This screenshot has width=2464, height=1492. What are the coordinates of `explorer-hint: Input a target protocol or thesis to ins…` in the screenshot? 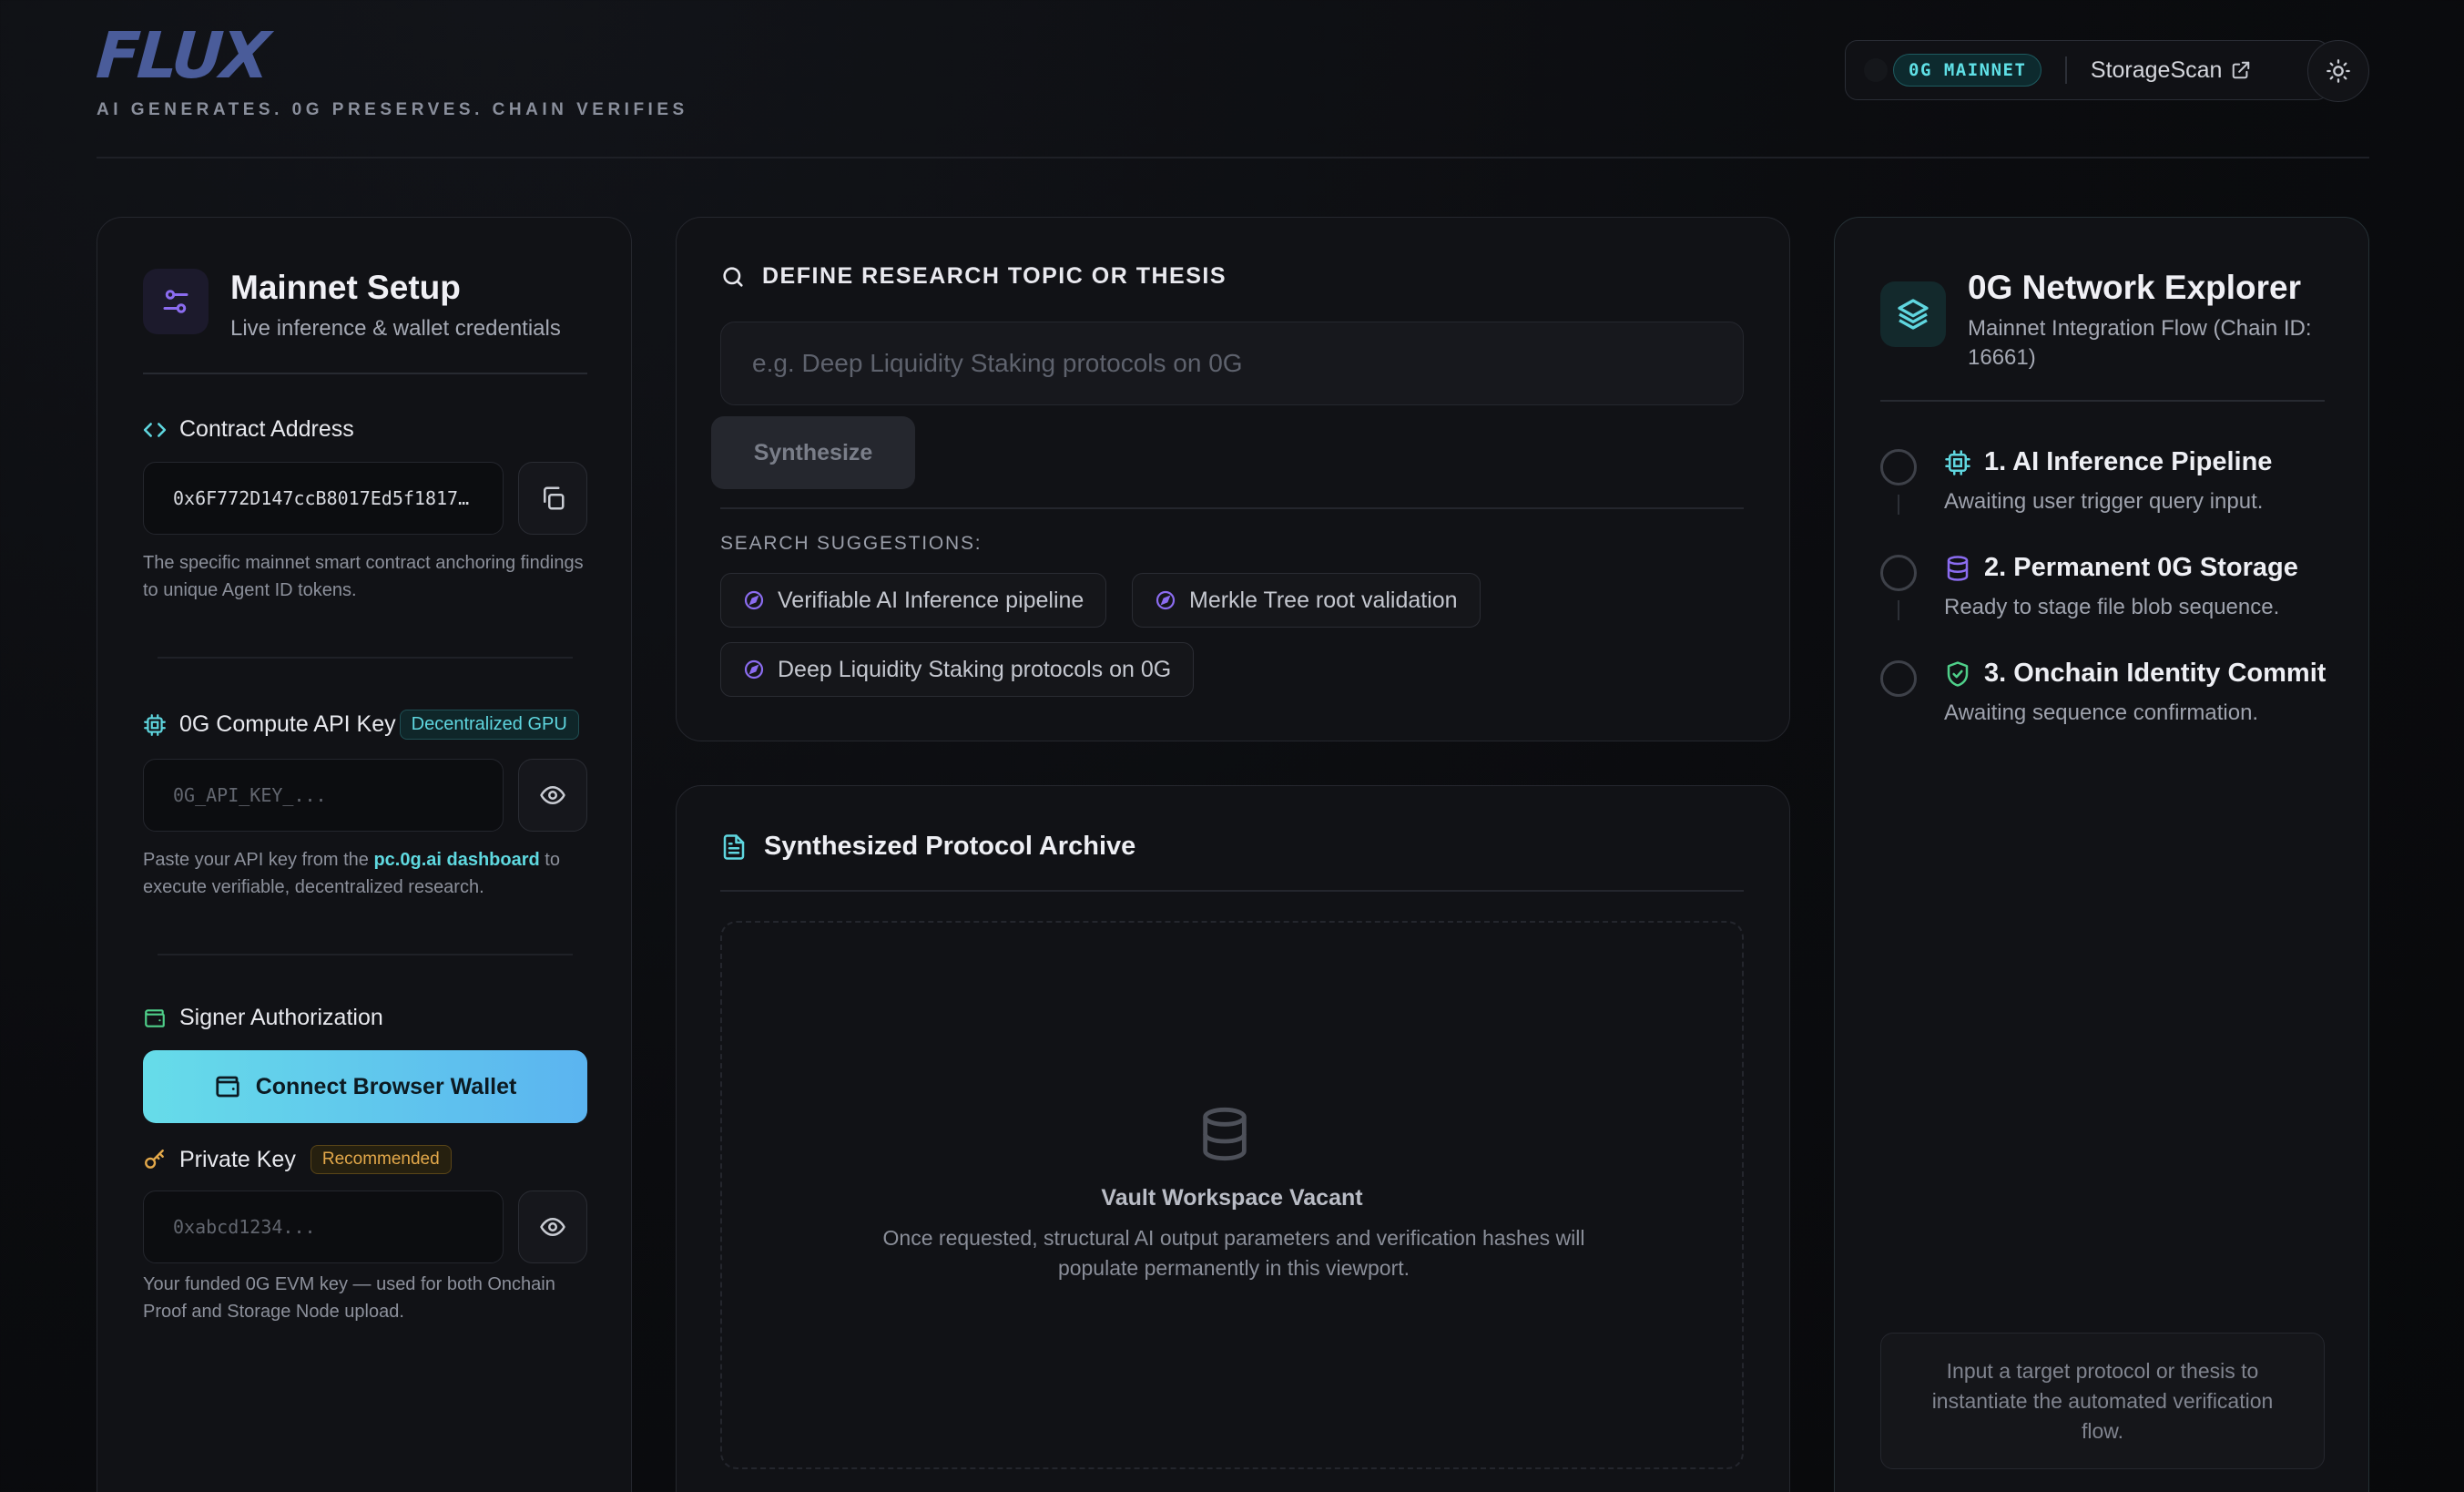 It's located at (2102, 1401).